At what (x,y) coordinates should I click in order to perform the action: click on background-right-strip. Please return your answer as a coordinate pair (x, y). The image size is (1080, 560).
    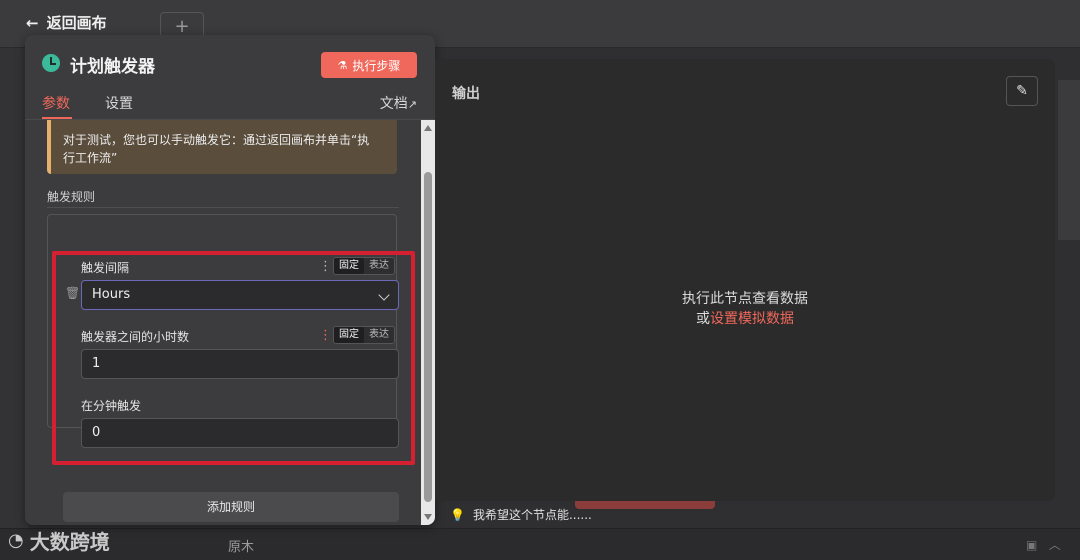
    Looking at the image, I should click on (1069, 160).